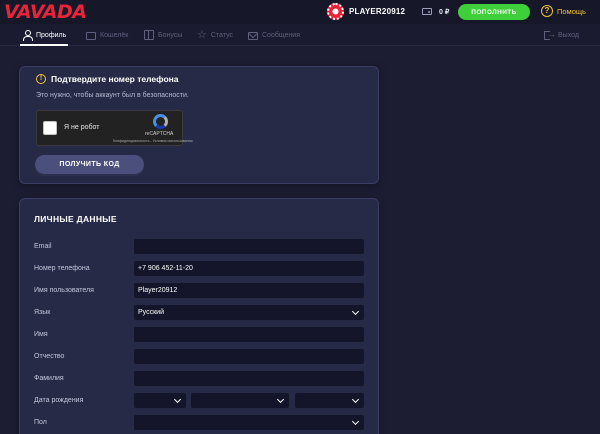  I want to click on tab-bonuses: Бонусы, so click(163, 35).